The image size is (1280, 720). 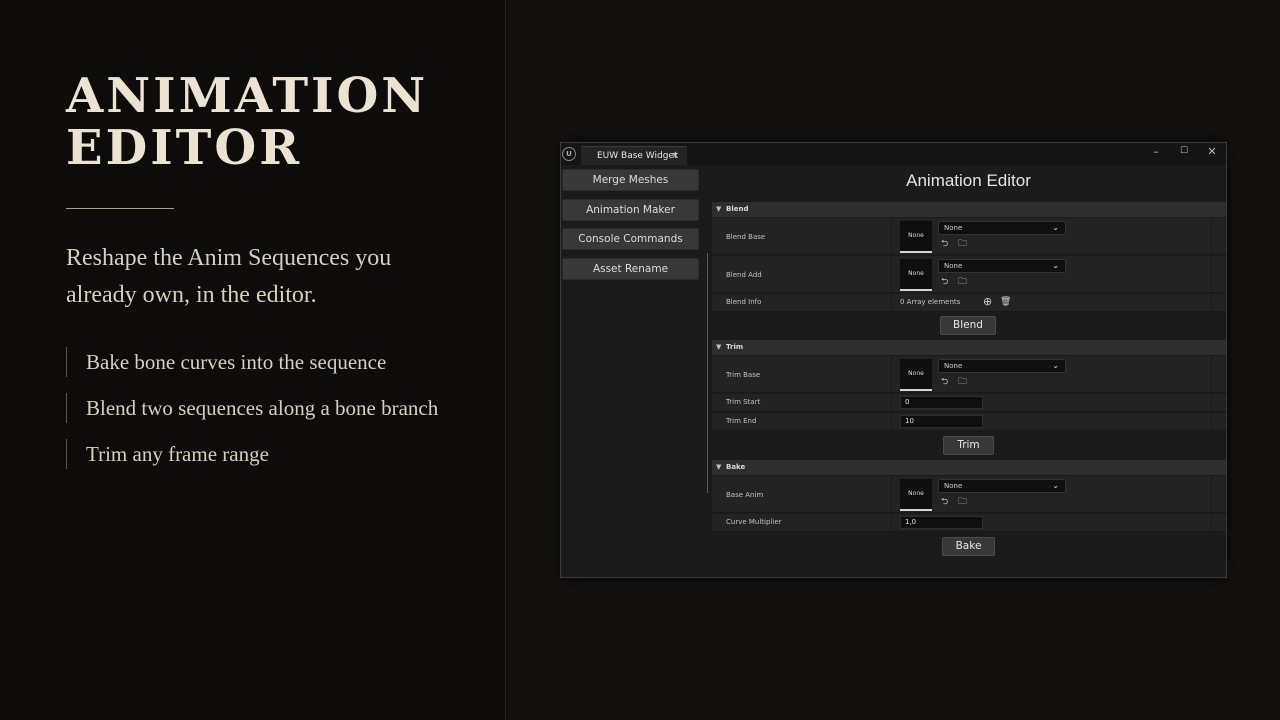 I want to click on base-anim-row: Base Anim None None ⌄ ⮌ 🗀, so click(x=969, y=494).